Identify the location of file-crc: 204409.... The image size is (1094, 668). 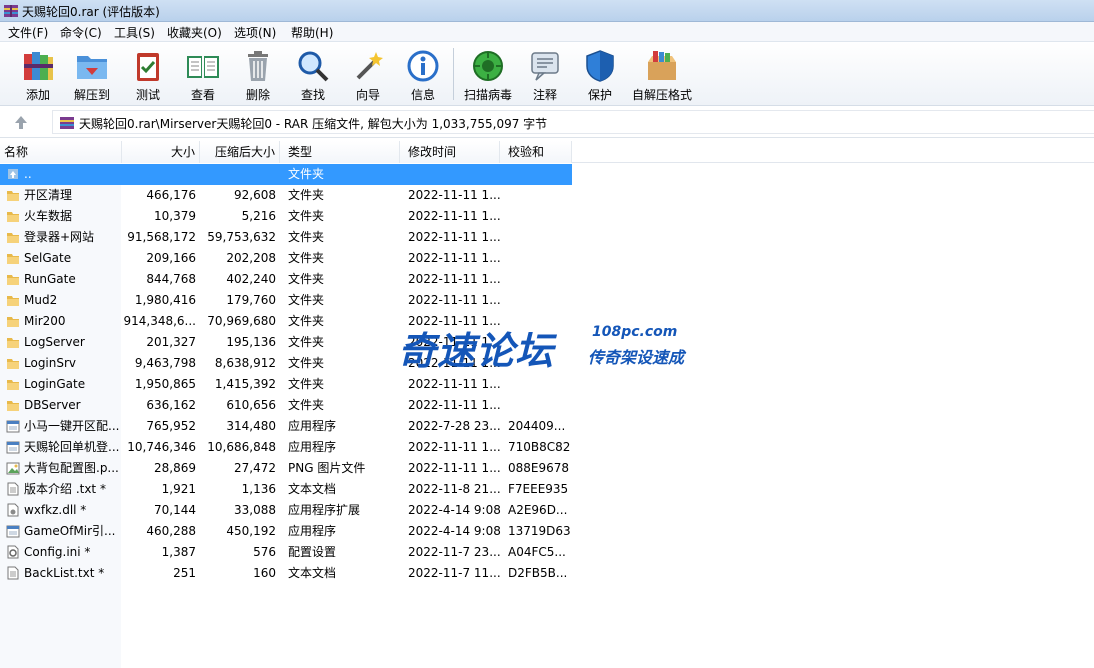
(537, 426).